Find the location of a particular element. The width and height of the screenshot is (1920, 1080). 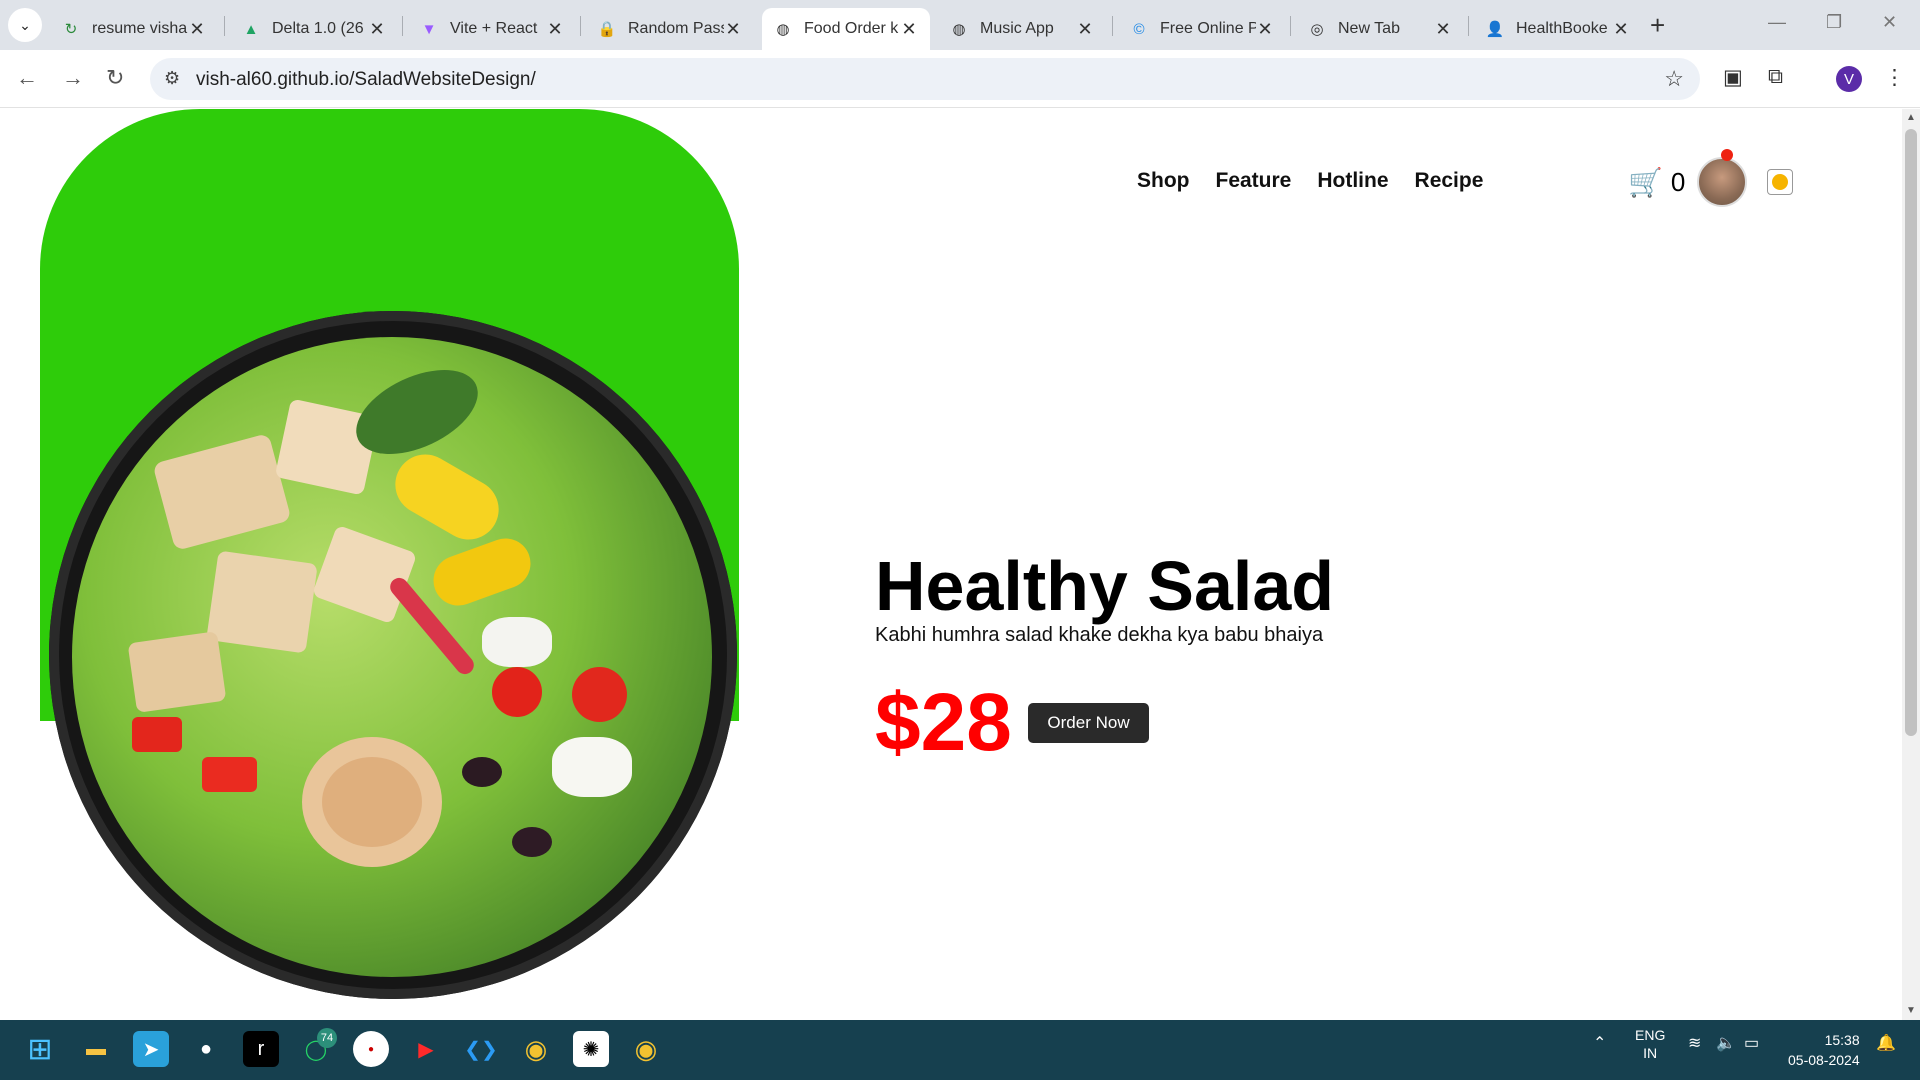

chrome-icon: ◉ is located at coordinates (536, 1049).